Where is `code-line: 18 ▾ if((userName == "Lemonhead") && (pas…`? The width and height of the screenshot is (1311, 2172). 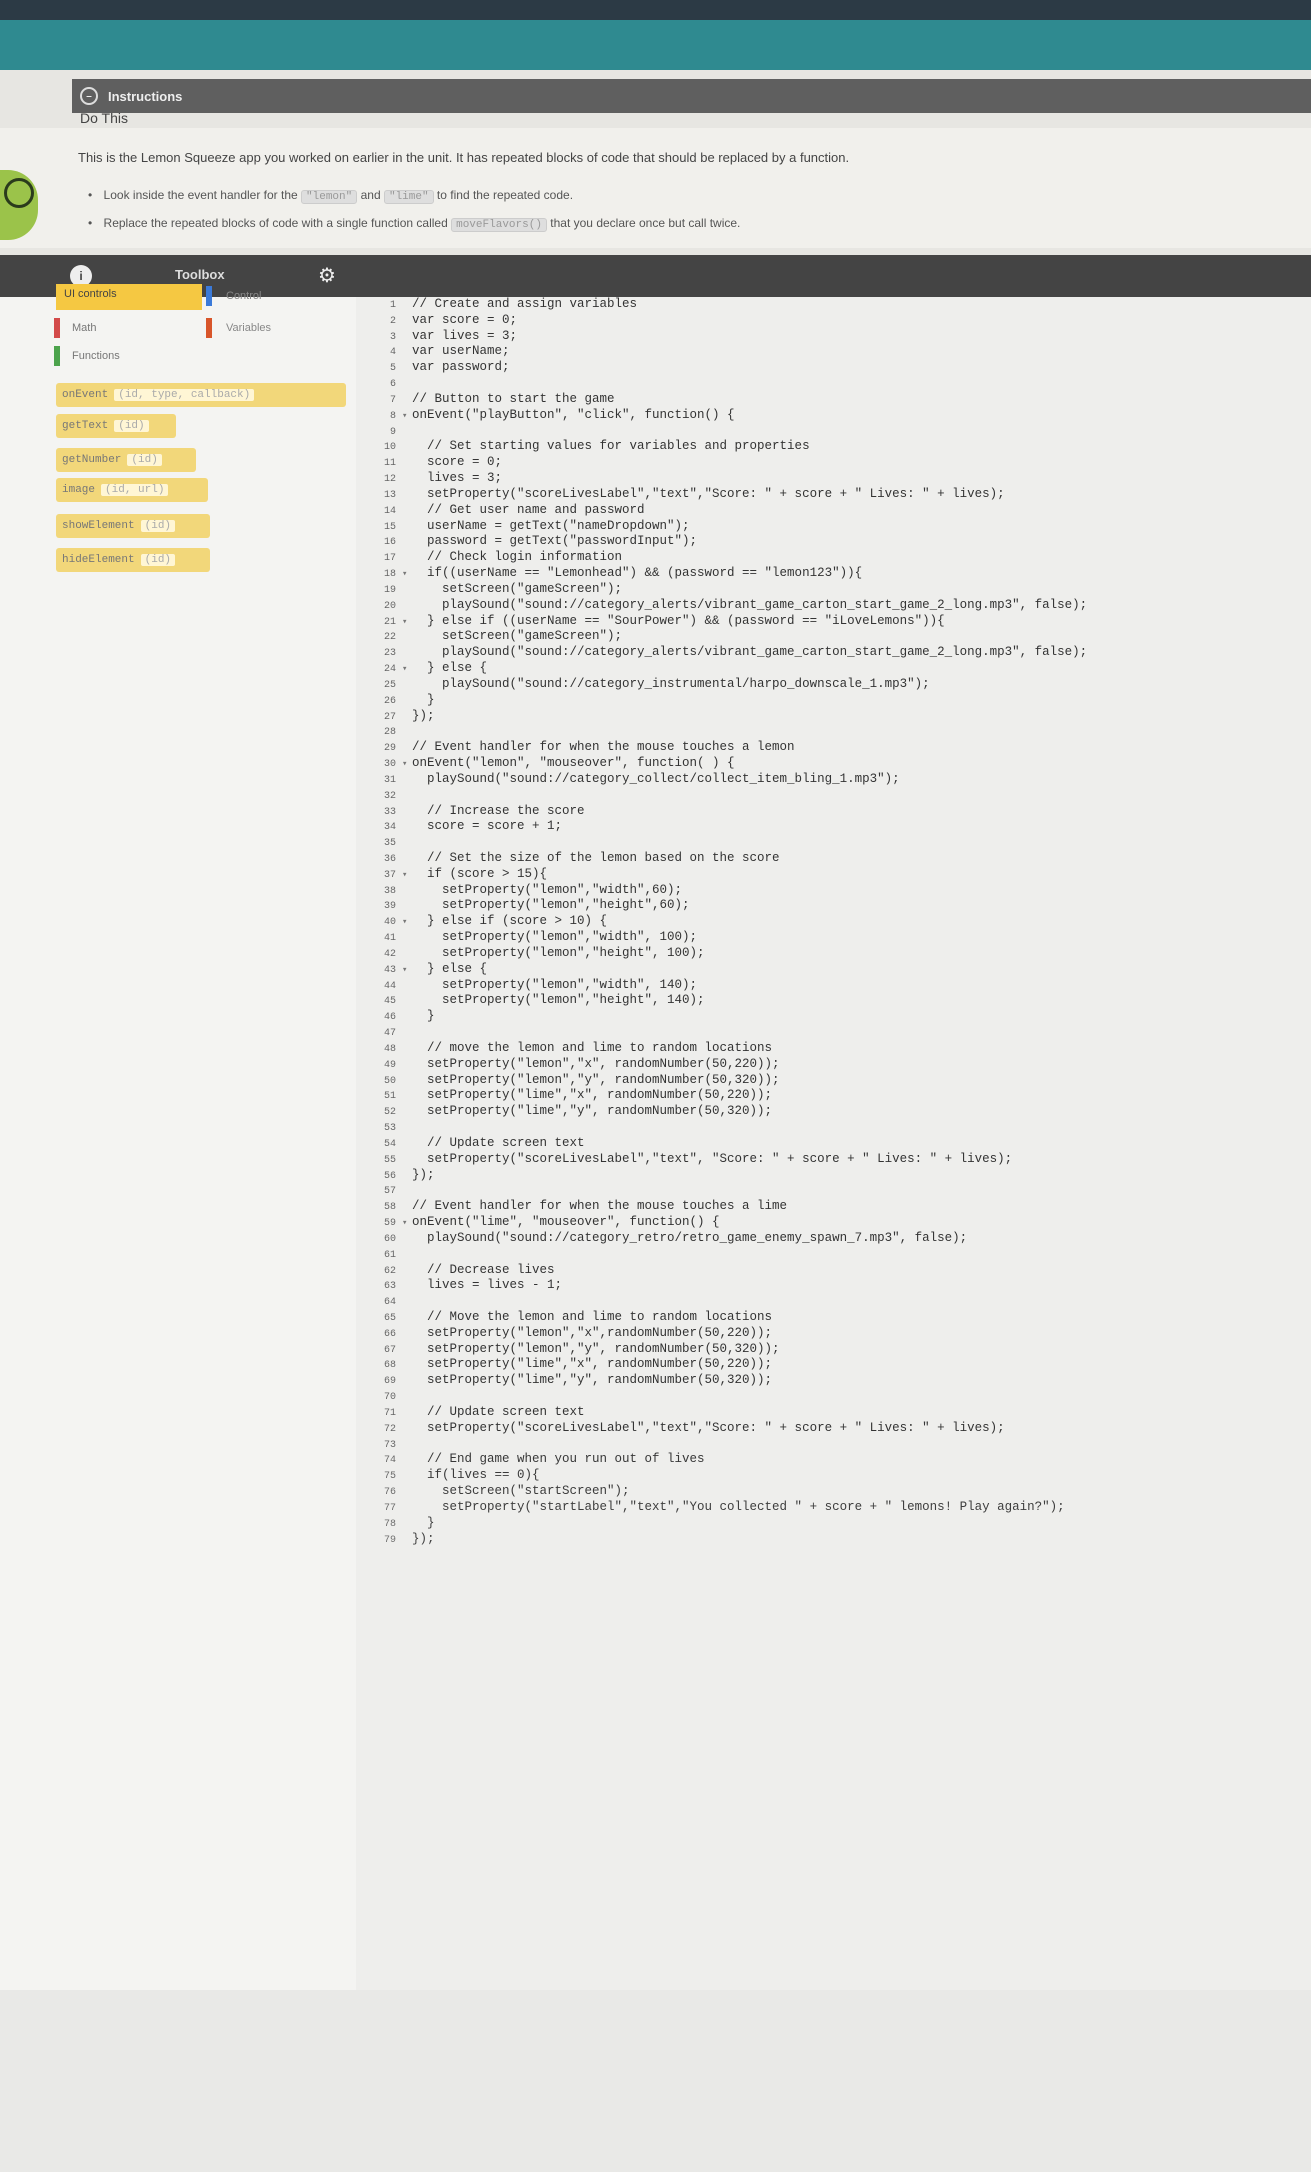 code-line: 18 ▾ if((userName == "Lemonhead") && (pas… is located at coordinates (723, 574).